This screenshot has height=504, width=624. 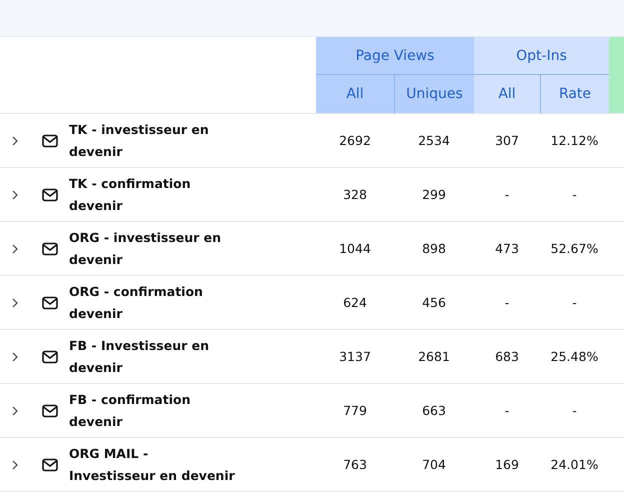 I want to click on column-group-header: Page Views, so click(x=395, y=56).